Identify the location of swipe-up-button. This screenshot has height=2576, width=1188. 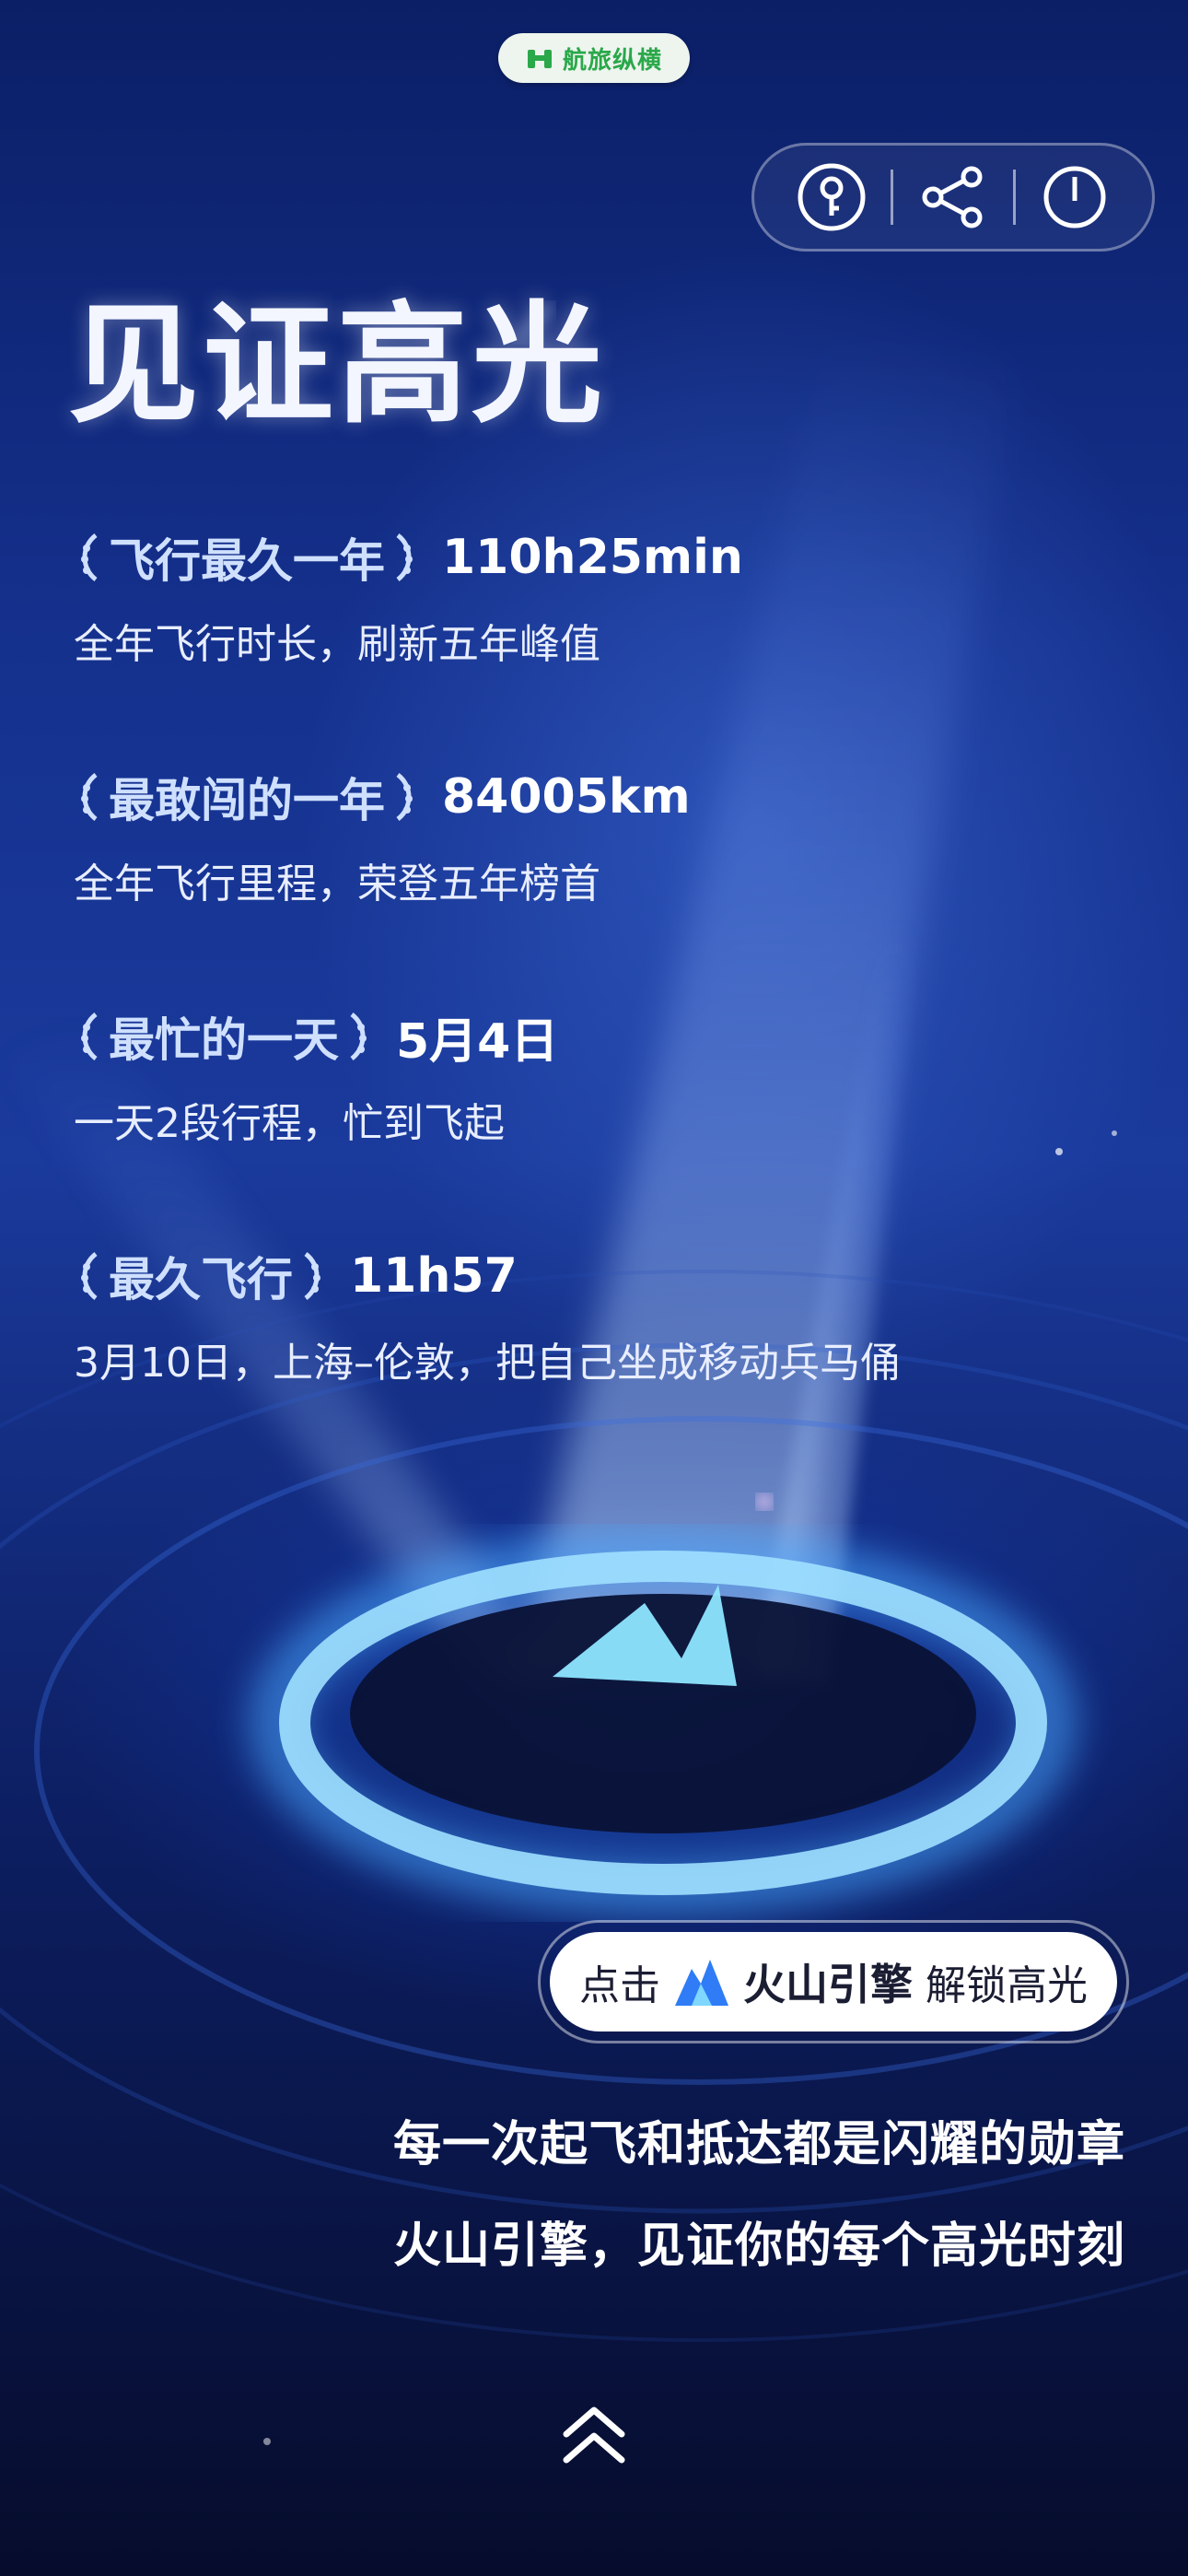
(594, 2435).